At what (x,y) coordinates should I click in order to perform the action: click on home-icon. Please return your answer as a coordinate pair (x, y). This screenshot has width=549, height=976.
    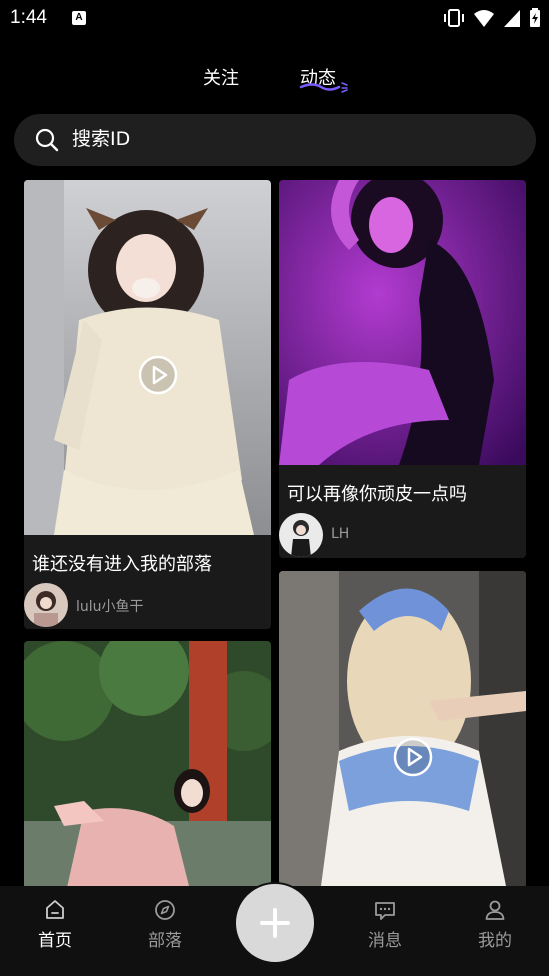
    Looking at the image, I should click on (55, 909).